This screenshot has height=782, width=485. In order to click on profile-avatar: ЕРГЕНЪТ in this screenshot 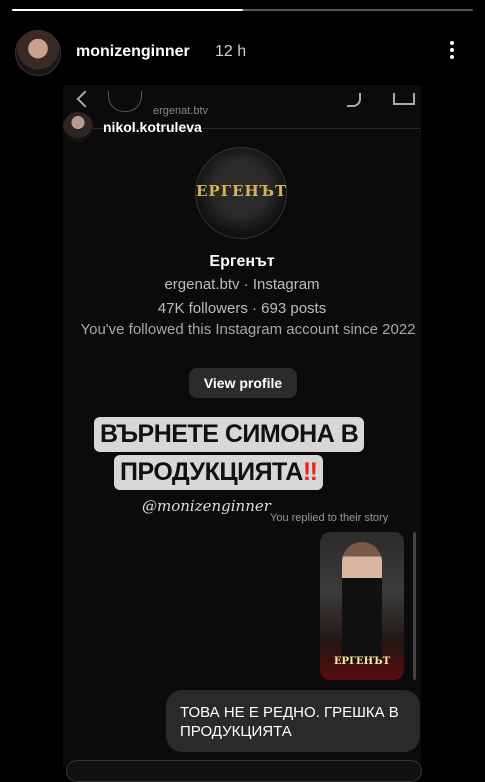, I will do `click(241, 193)`.